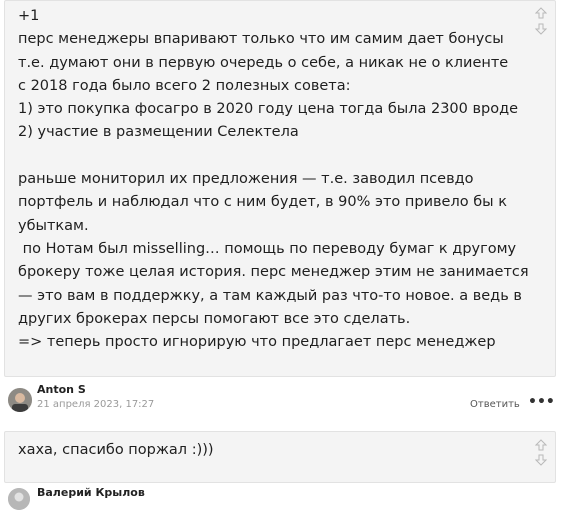  I want to click on comment-bubble: хаха, спасибо поржал :))), so click(280, 457).